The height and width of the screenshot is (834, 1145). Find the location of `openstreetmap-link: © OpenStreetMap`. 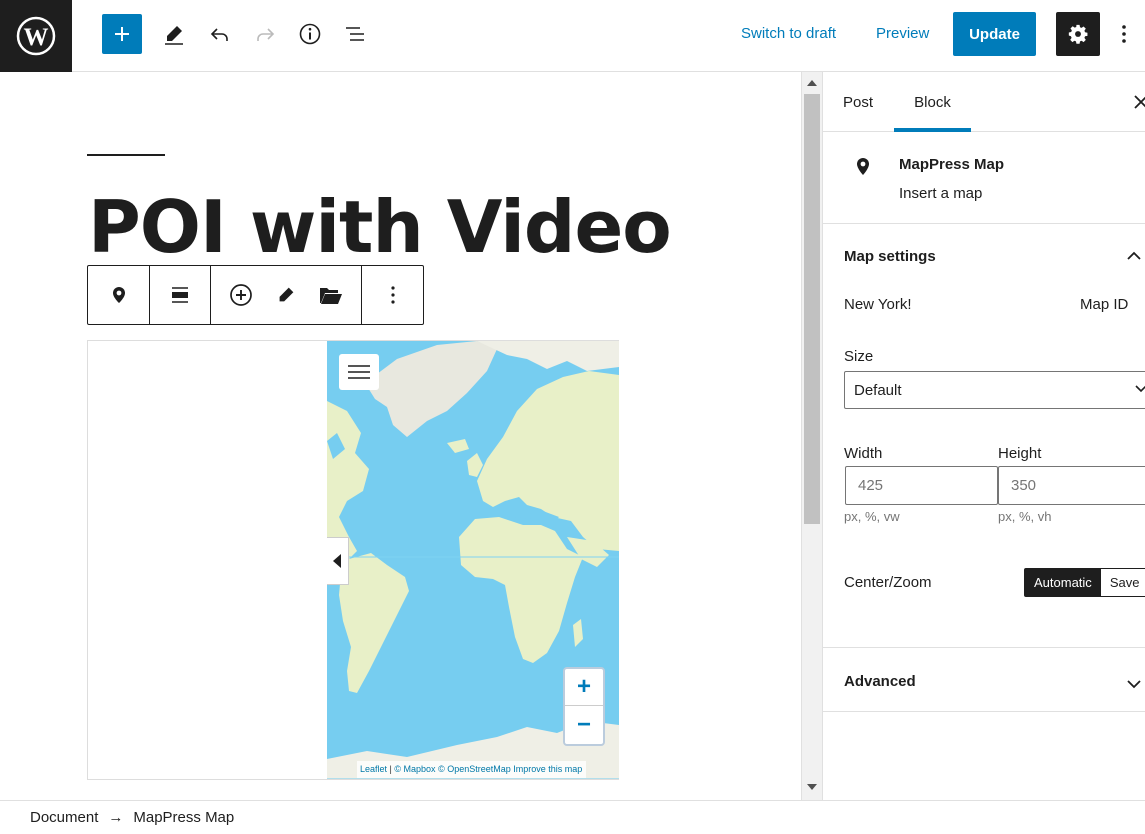

openstreetmap-link: © OpenStreetMap is located at coordinates (474, 769).